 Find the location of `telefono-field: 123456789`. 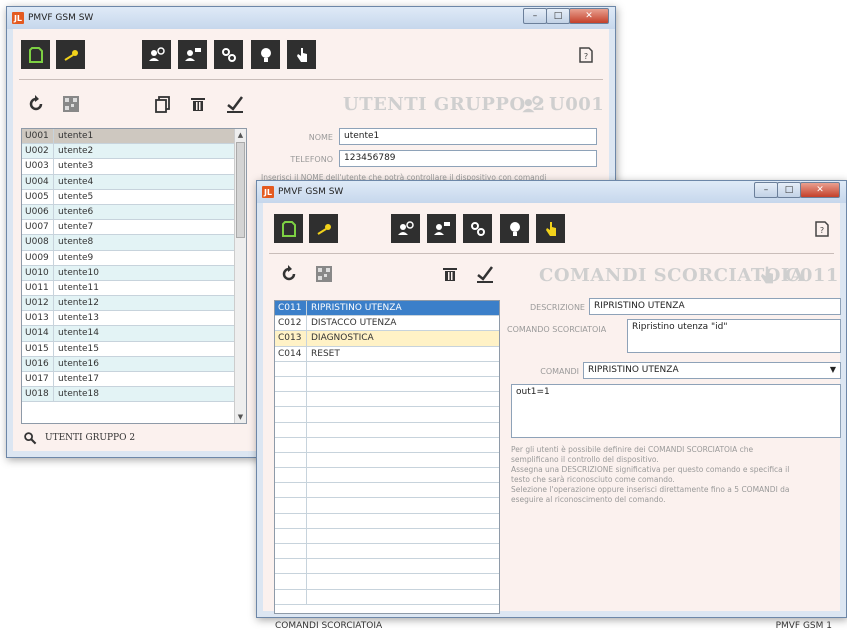

telefono-field: 123456789 is located at coordinates (468, 158).